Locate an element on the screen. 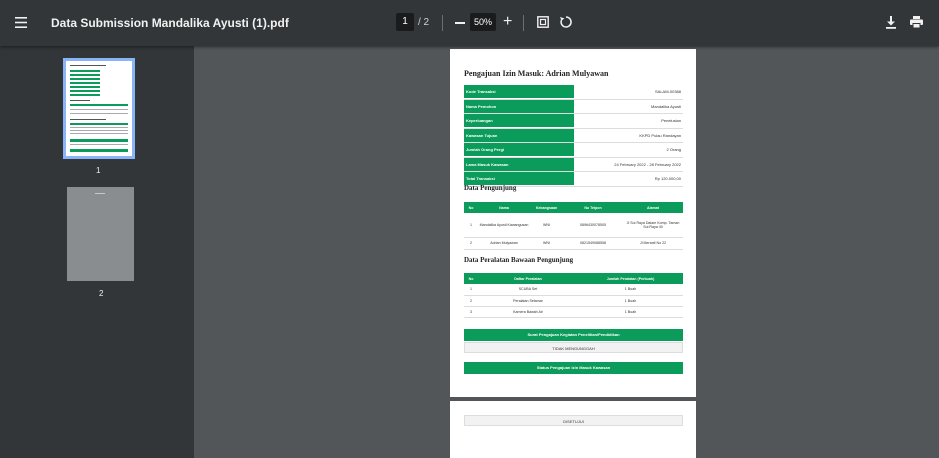  zoom-level-input: 50% is located at coordinates (483, 22).